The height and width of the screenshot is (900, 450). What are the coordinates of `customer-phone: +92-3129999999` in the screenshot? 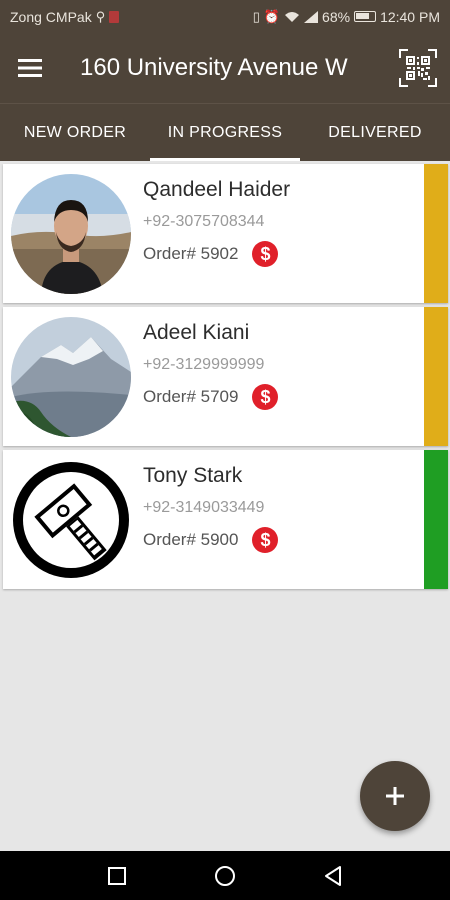 It's located at (204, 364).